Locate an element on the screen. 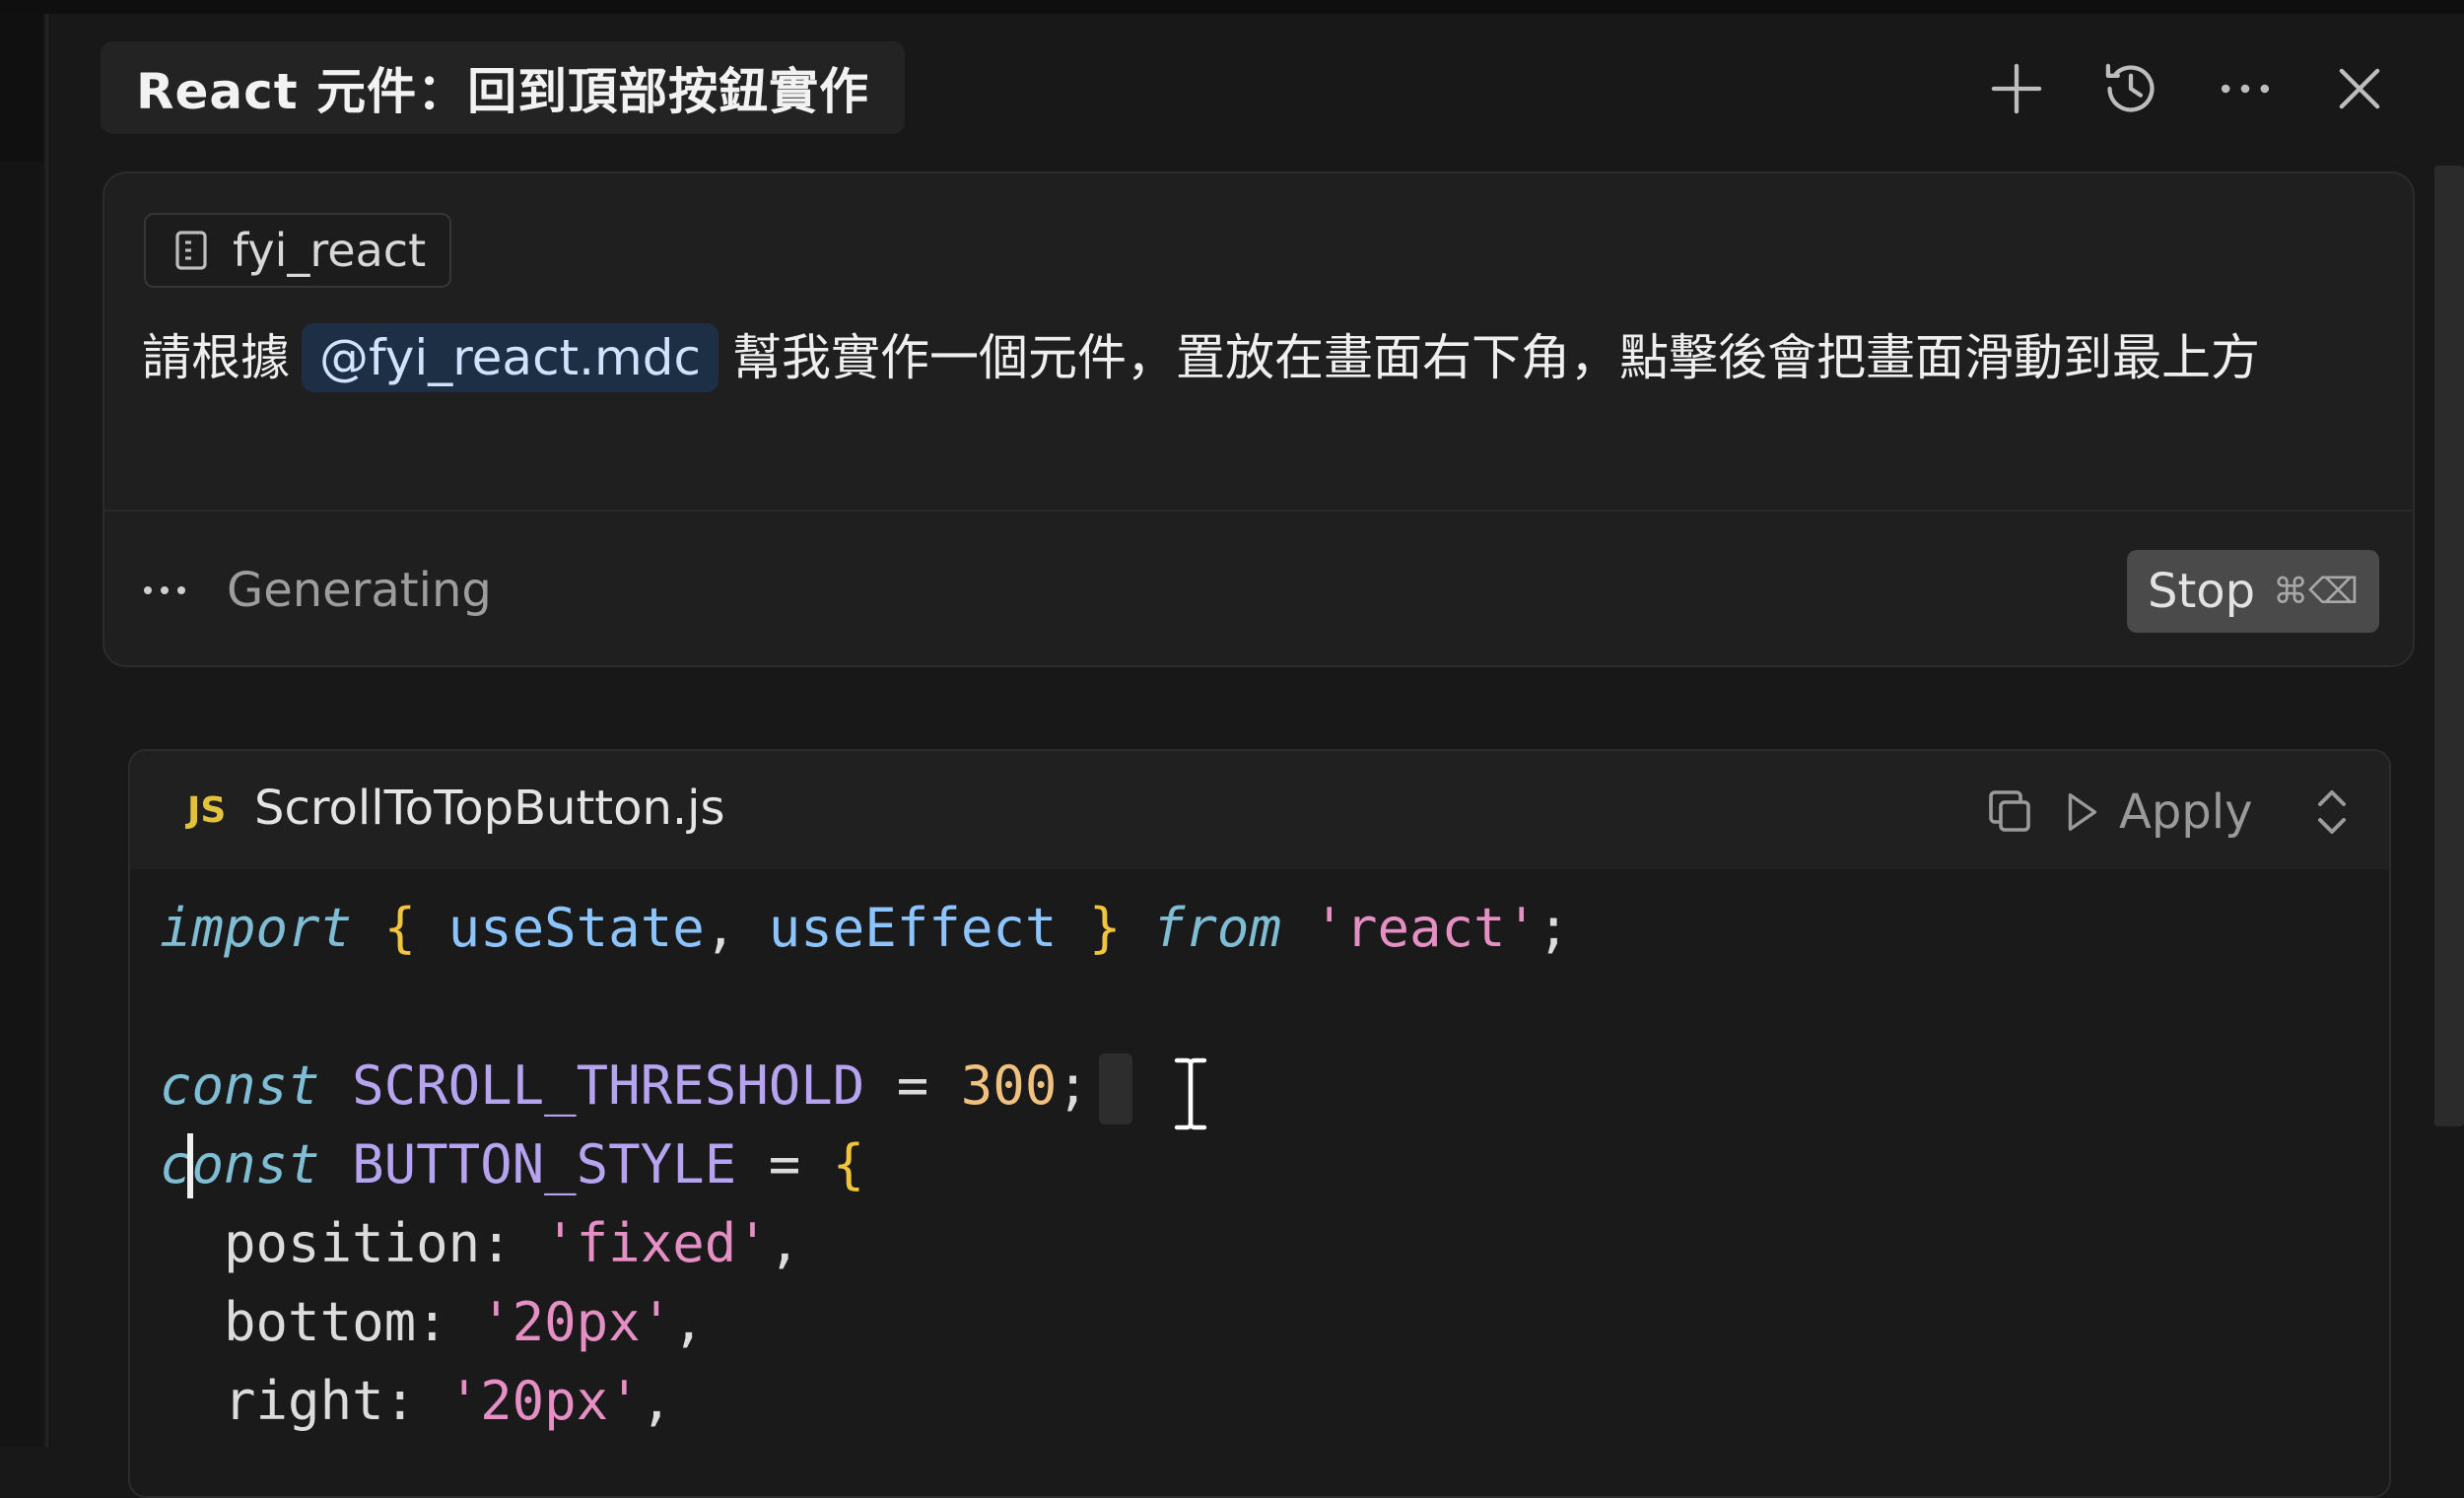  apply-button-label: Apply is located at coordinates (2186, 812).